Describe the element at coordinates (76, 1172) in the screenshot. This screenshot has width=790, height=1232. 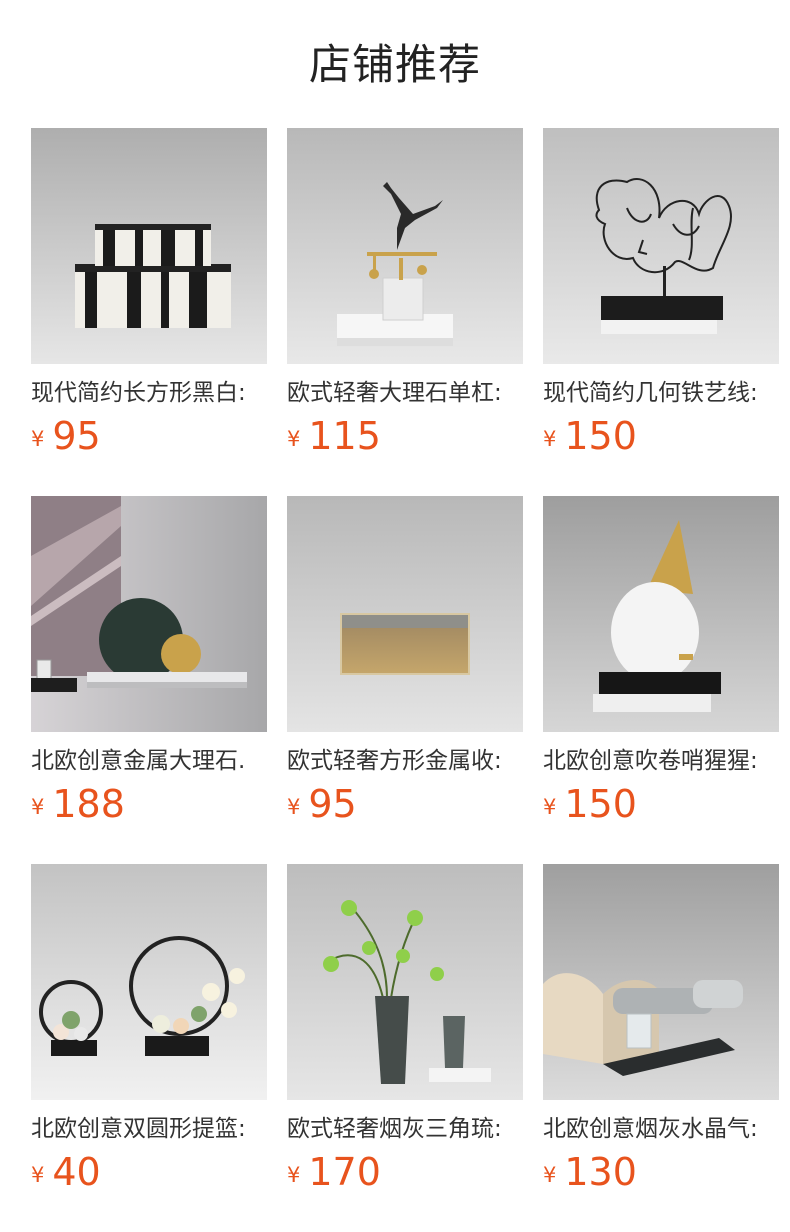
I see `price-value: 40` at that location.